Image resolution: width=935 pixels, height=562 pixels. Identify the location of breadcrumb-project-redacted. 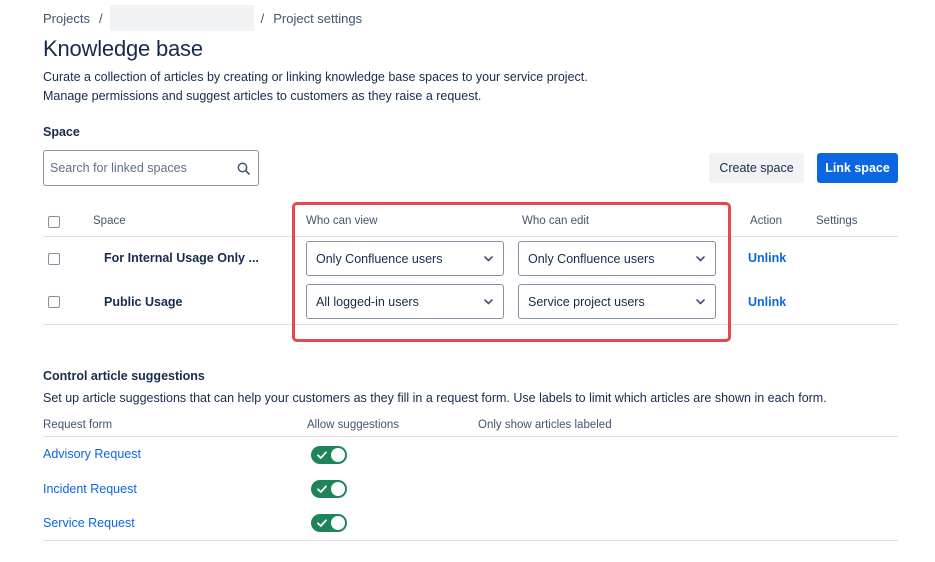
(181, 18).